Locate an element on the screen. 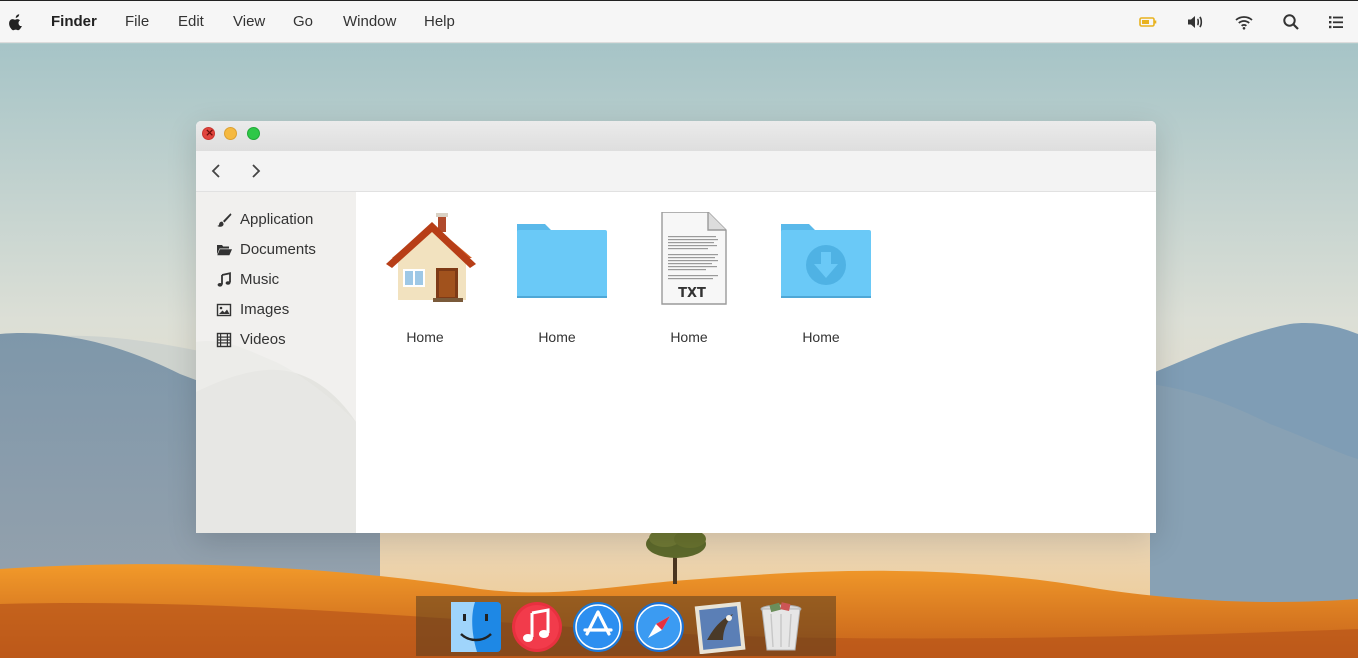 Image resolution: width=1358 pixels, height=658 pixels. volume-icon is located at coordinates (1195, 22).